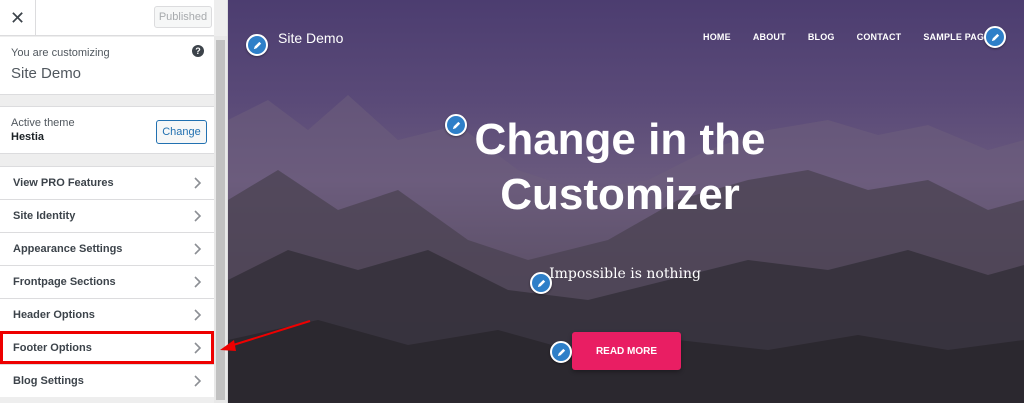  I want to click on sidebar-item-label: View PRO Features, so click(63, 183).